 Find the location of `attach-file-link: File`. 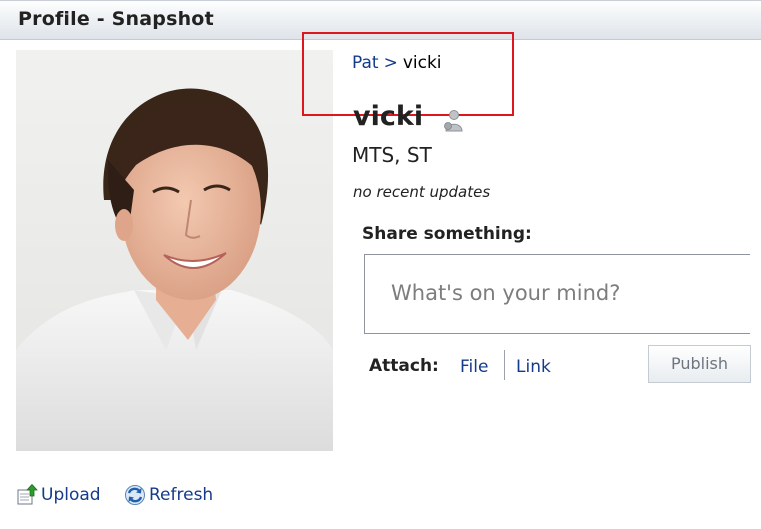

attach-file-link: File is located at coordinates (474, 367).